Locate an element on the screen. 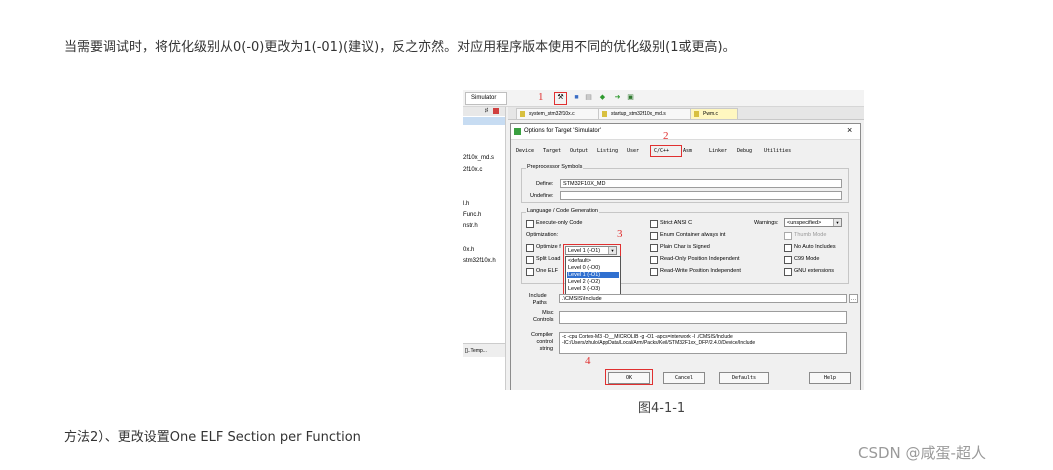  file-tab-label: Pwm.c is located at coordinates (710, 114).